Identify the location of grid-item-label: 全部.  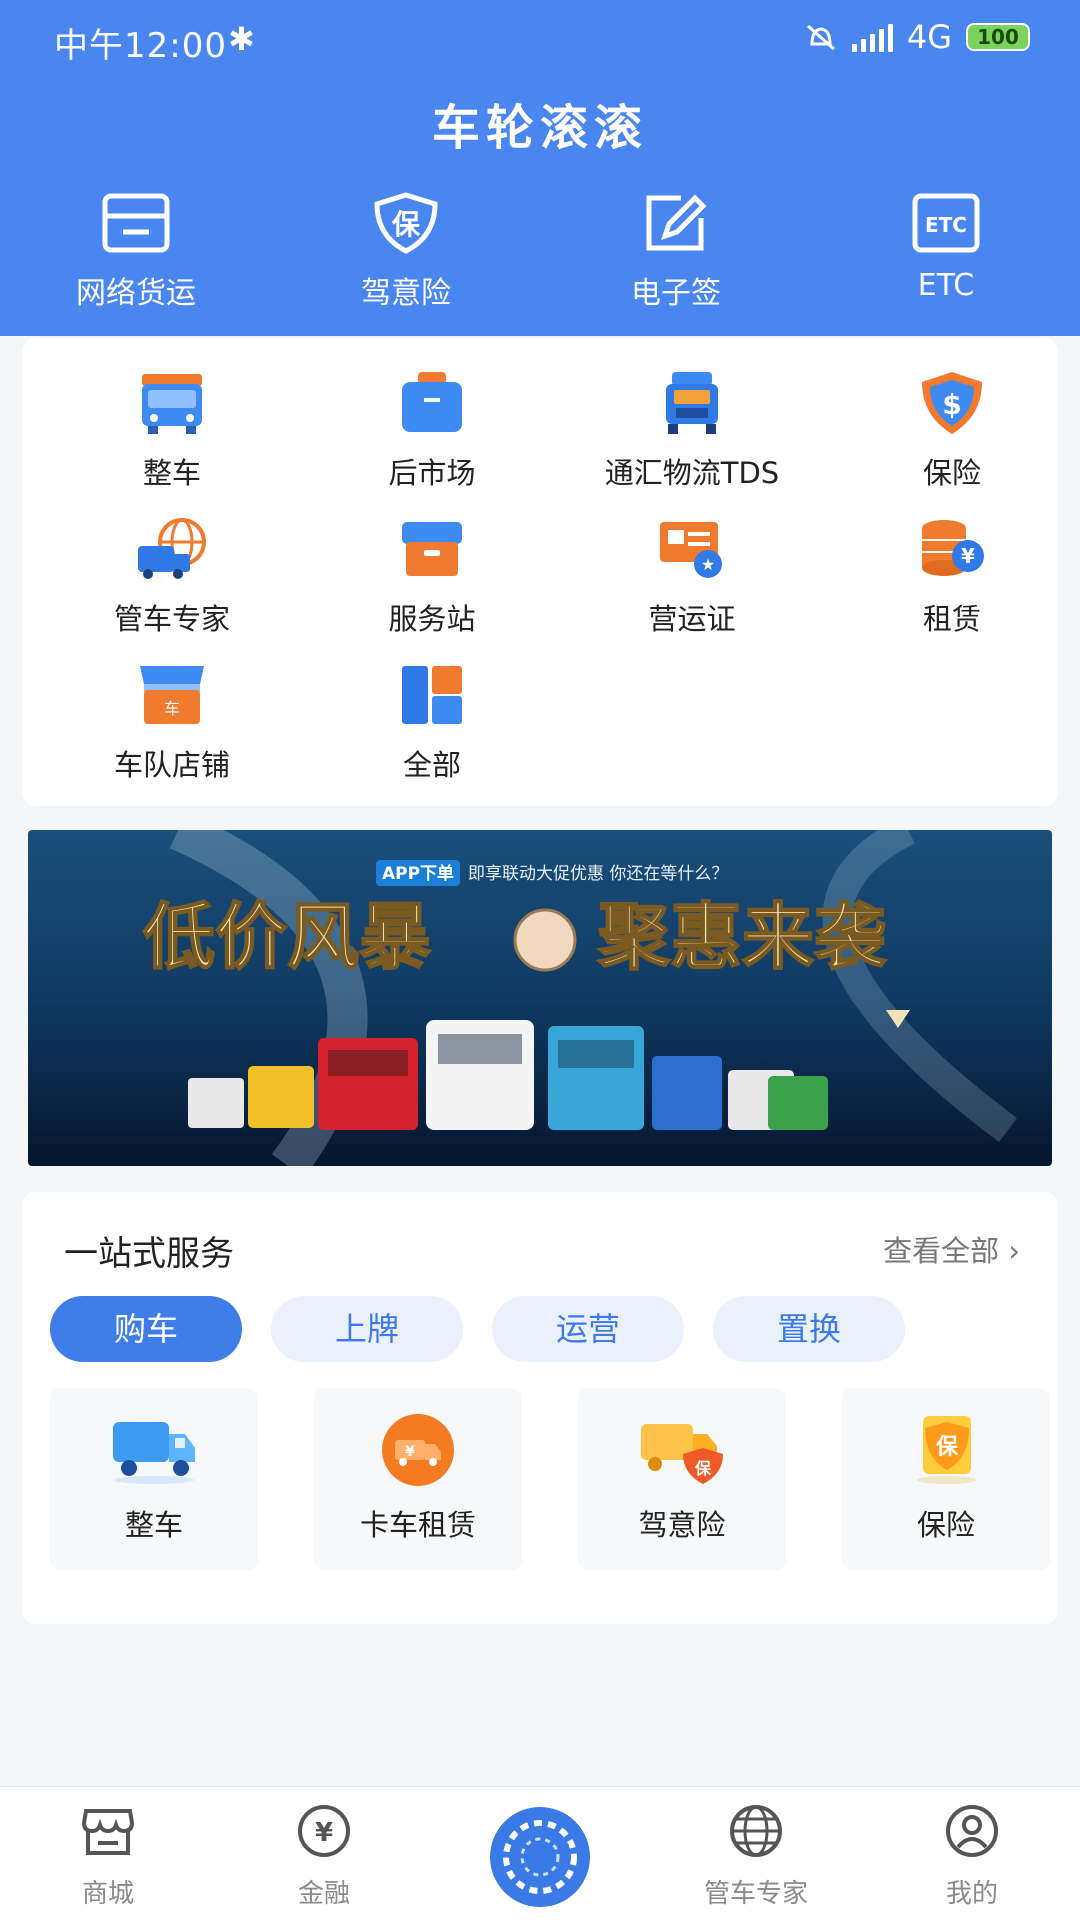
(431, 765).